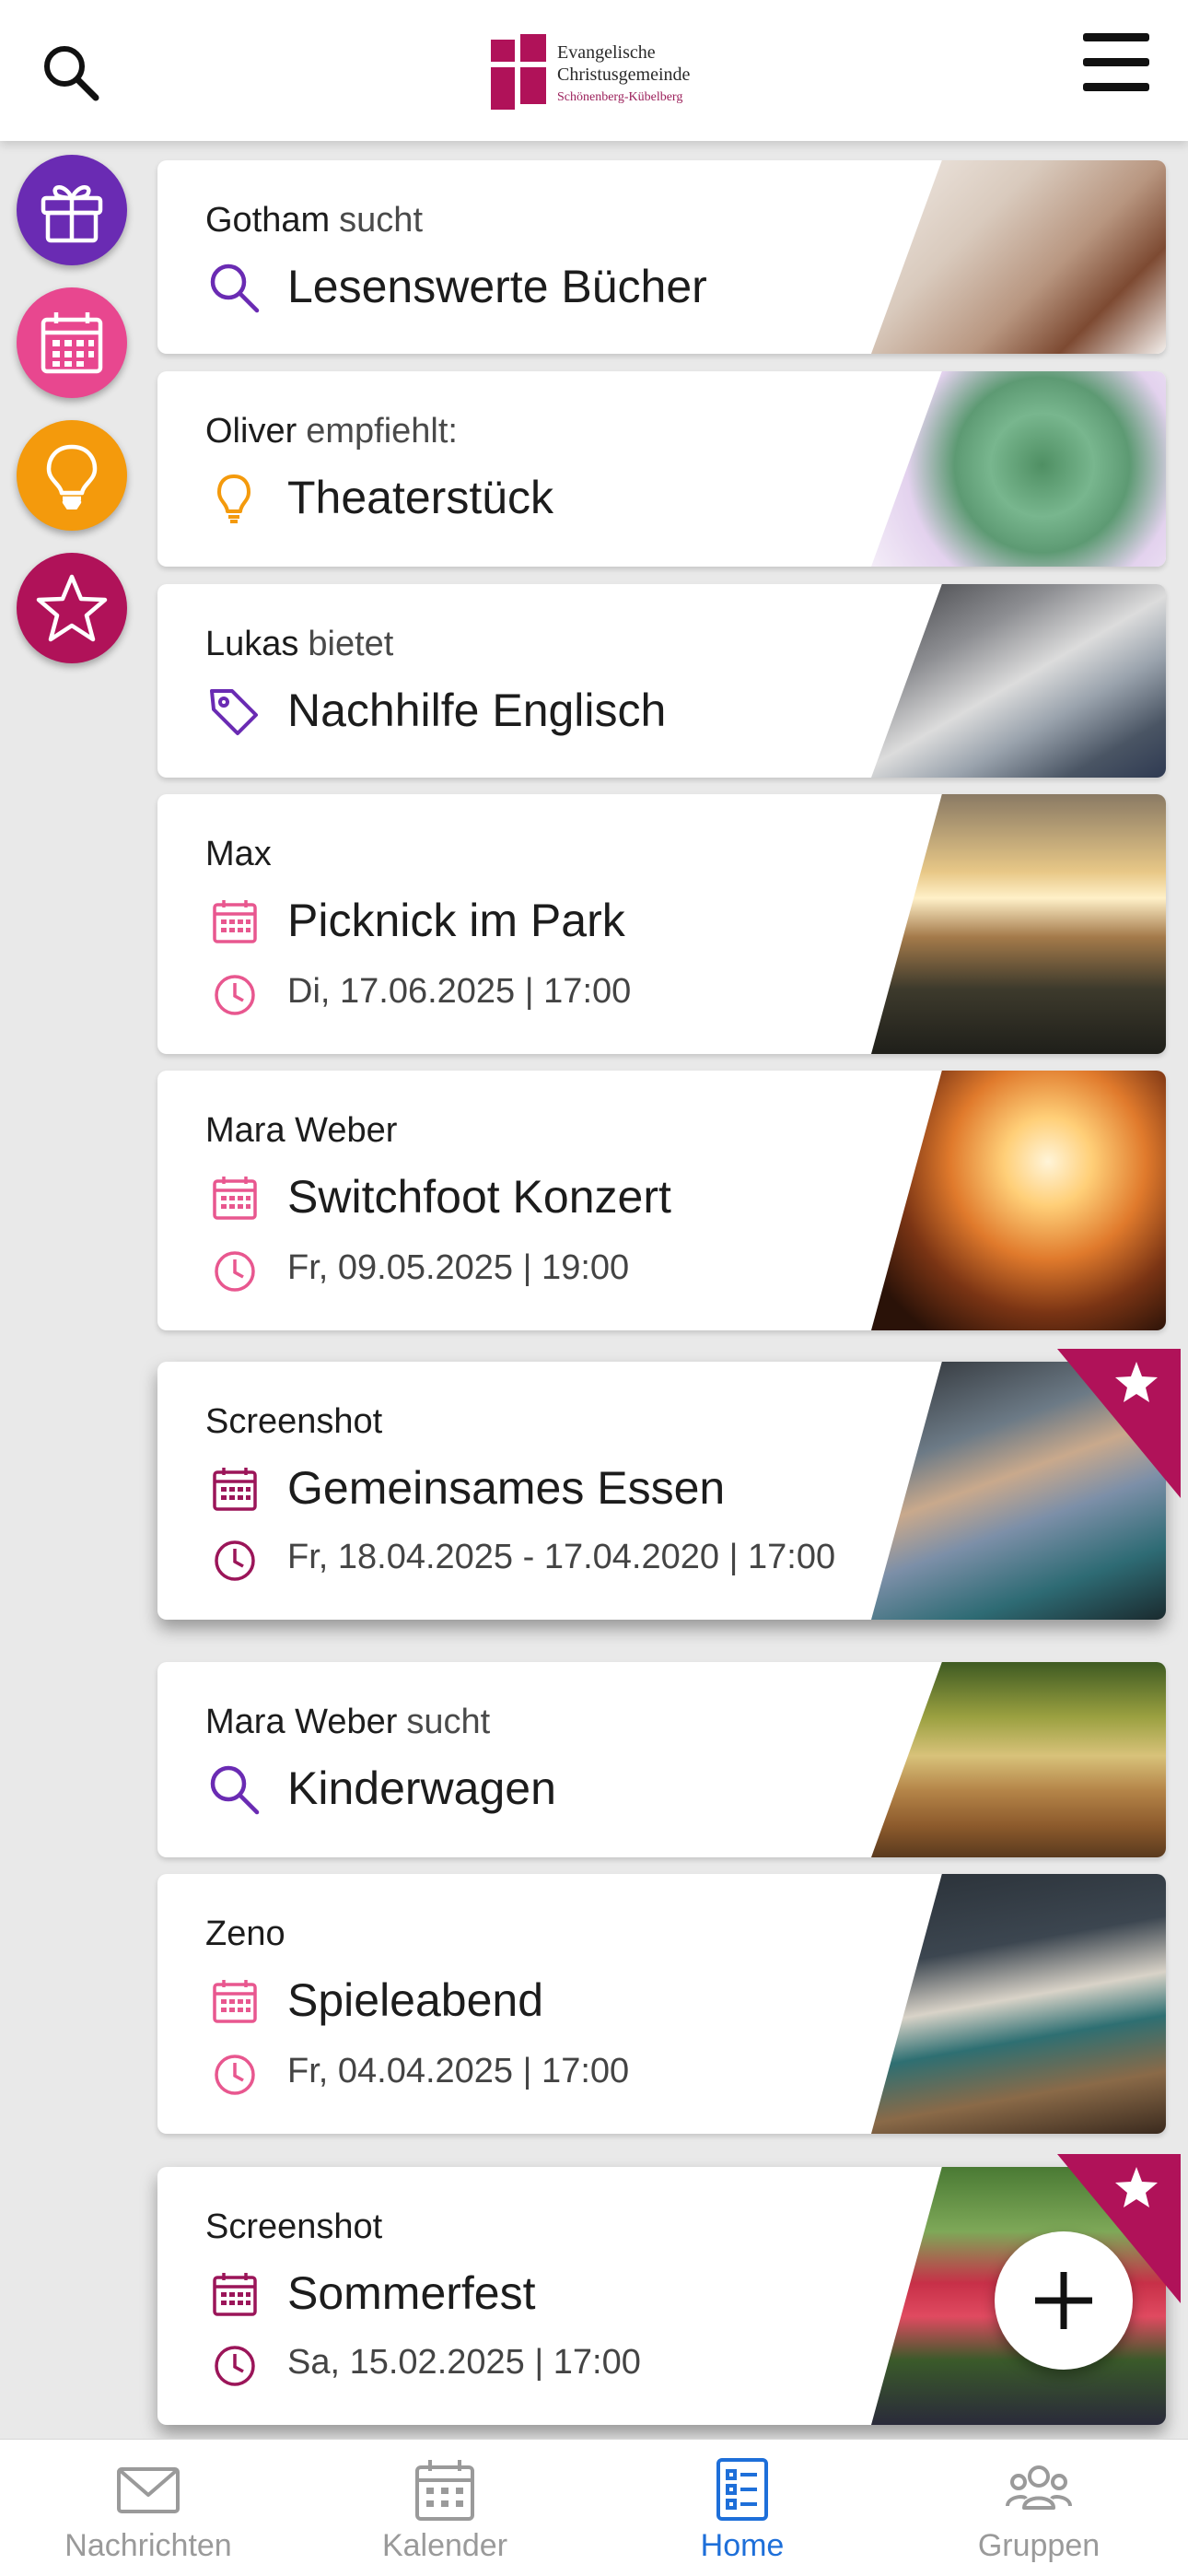 The width and height of the screenshot is (1188, 2576). Describe the element at coordinates (459, 991) in the screenshot. I see `card-date: Di, 17.06.2025 | 17:00` at that location.